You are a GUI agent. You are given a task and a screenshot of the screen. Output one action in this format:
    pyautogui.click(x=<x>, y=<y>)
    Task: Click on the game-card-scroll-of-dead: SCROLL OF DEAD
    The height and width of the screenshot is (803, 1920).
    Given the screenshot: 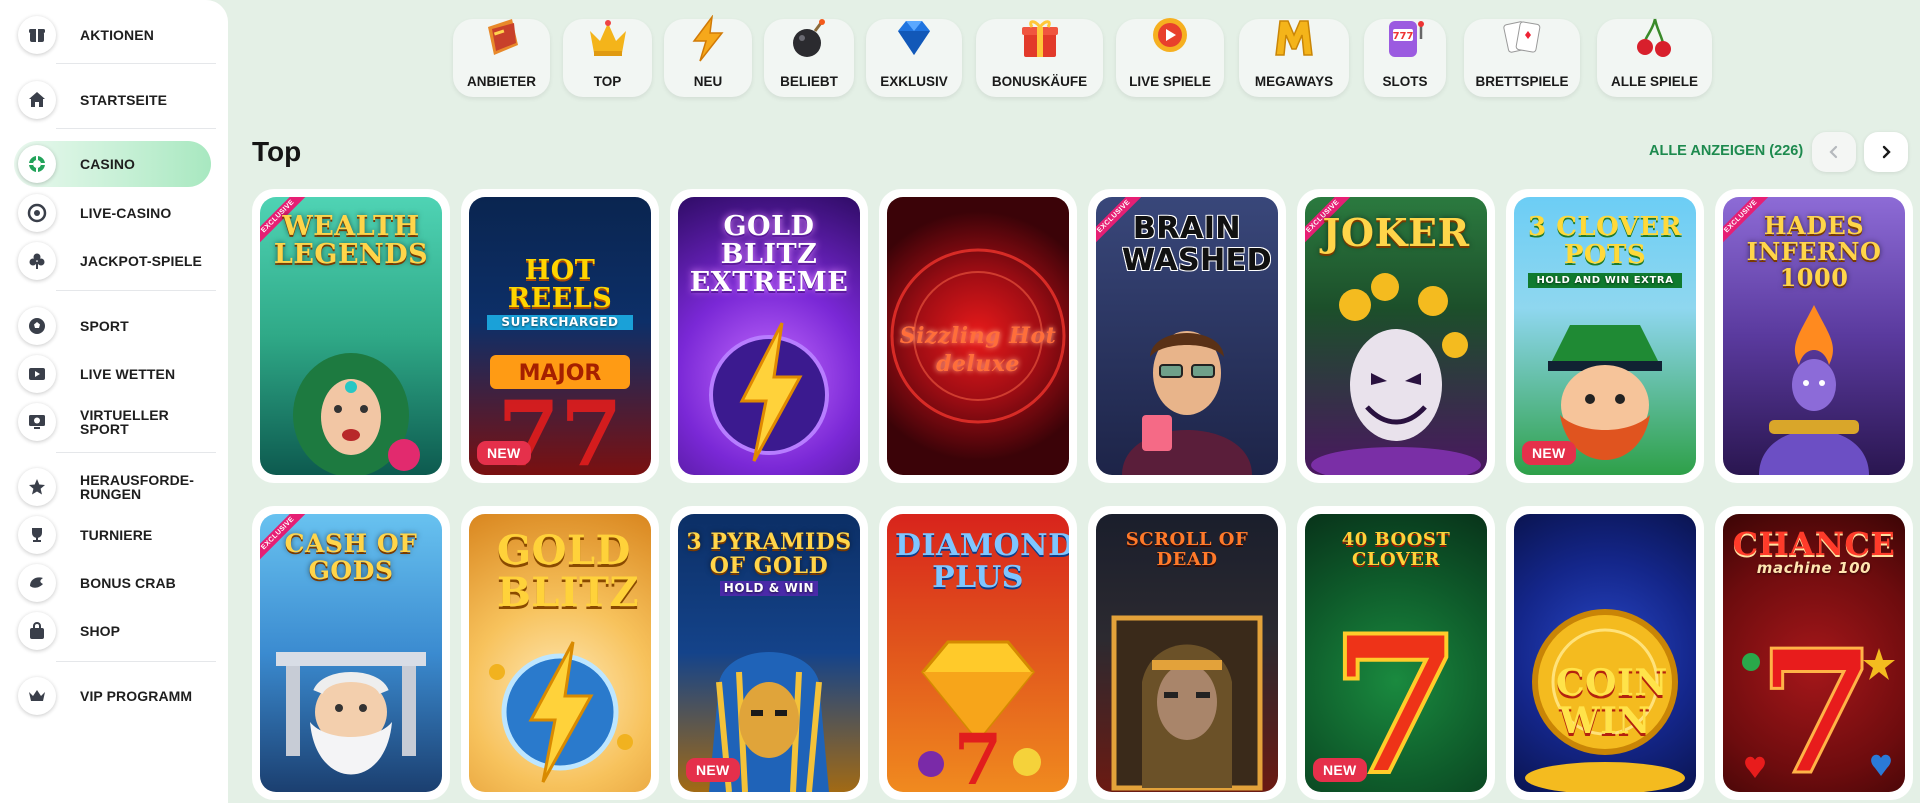 What is the action you would take?
    pyautogui.click(x=1187, y=653)
    